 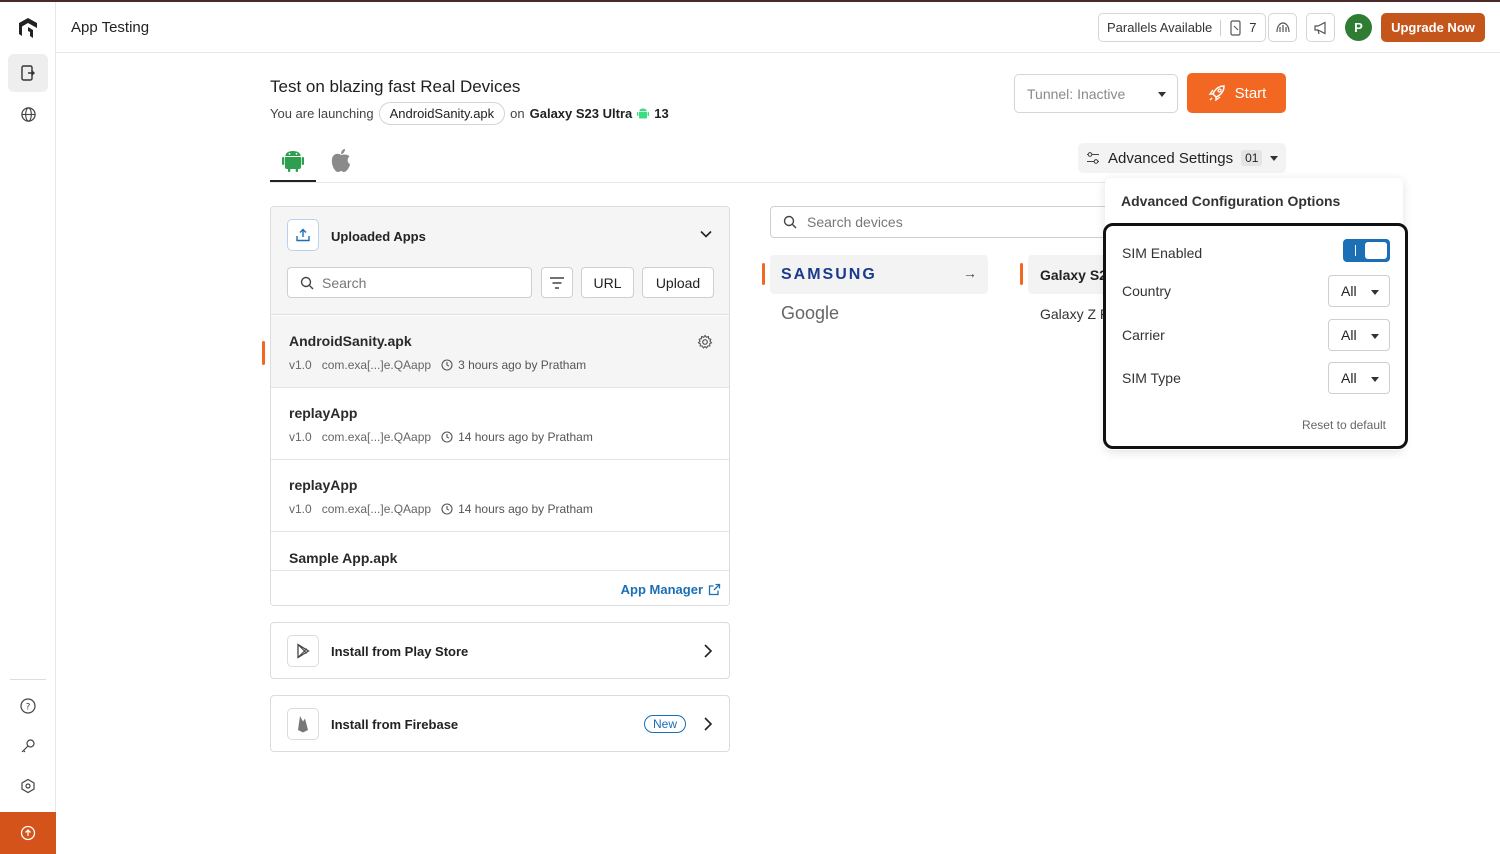 I want to click on brand-item-google: Google, so click(x=810, y=313).